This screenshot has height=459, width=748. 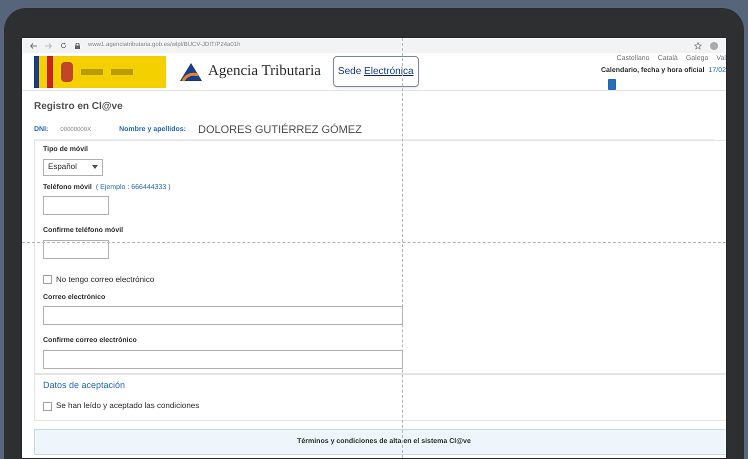 What do you see at coordinates (79, 107) in the screenshot?
I see `page-title: Registro en Cl@ve` at bounding box center [79, 107].